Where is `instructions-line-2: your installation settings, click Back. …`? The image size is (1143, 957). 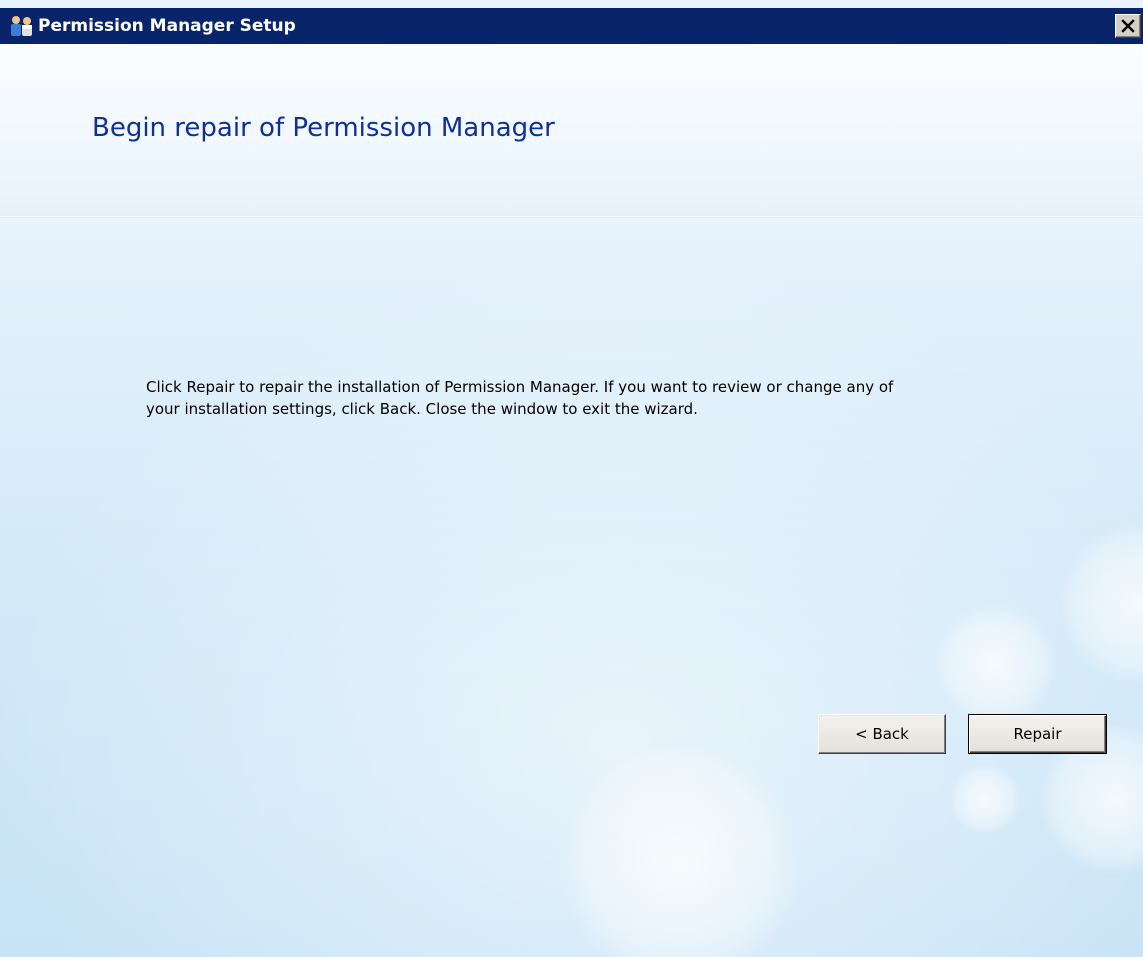 instructions-line-2: your installation settings, click Back. … is located at coordinates (422, 409).